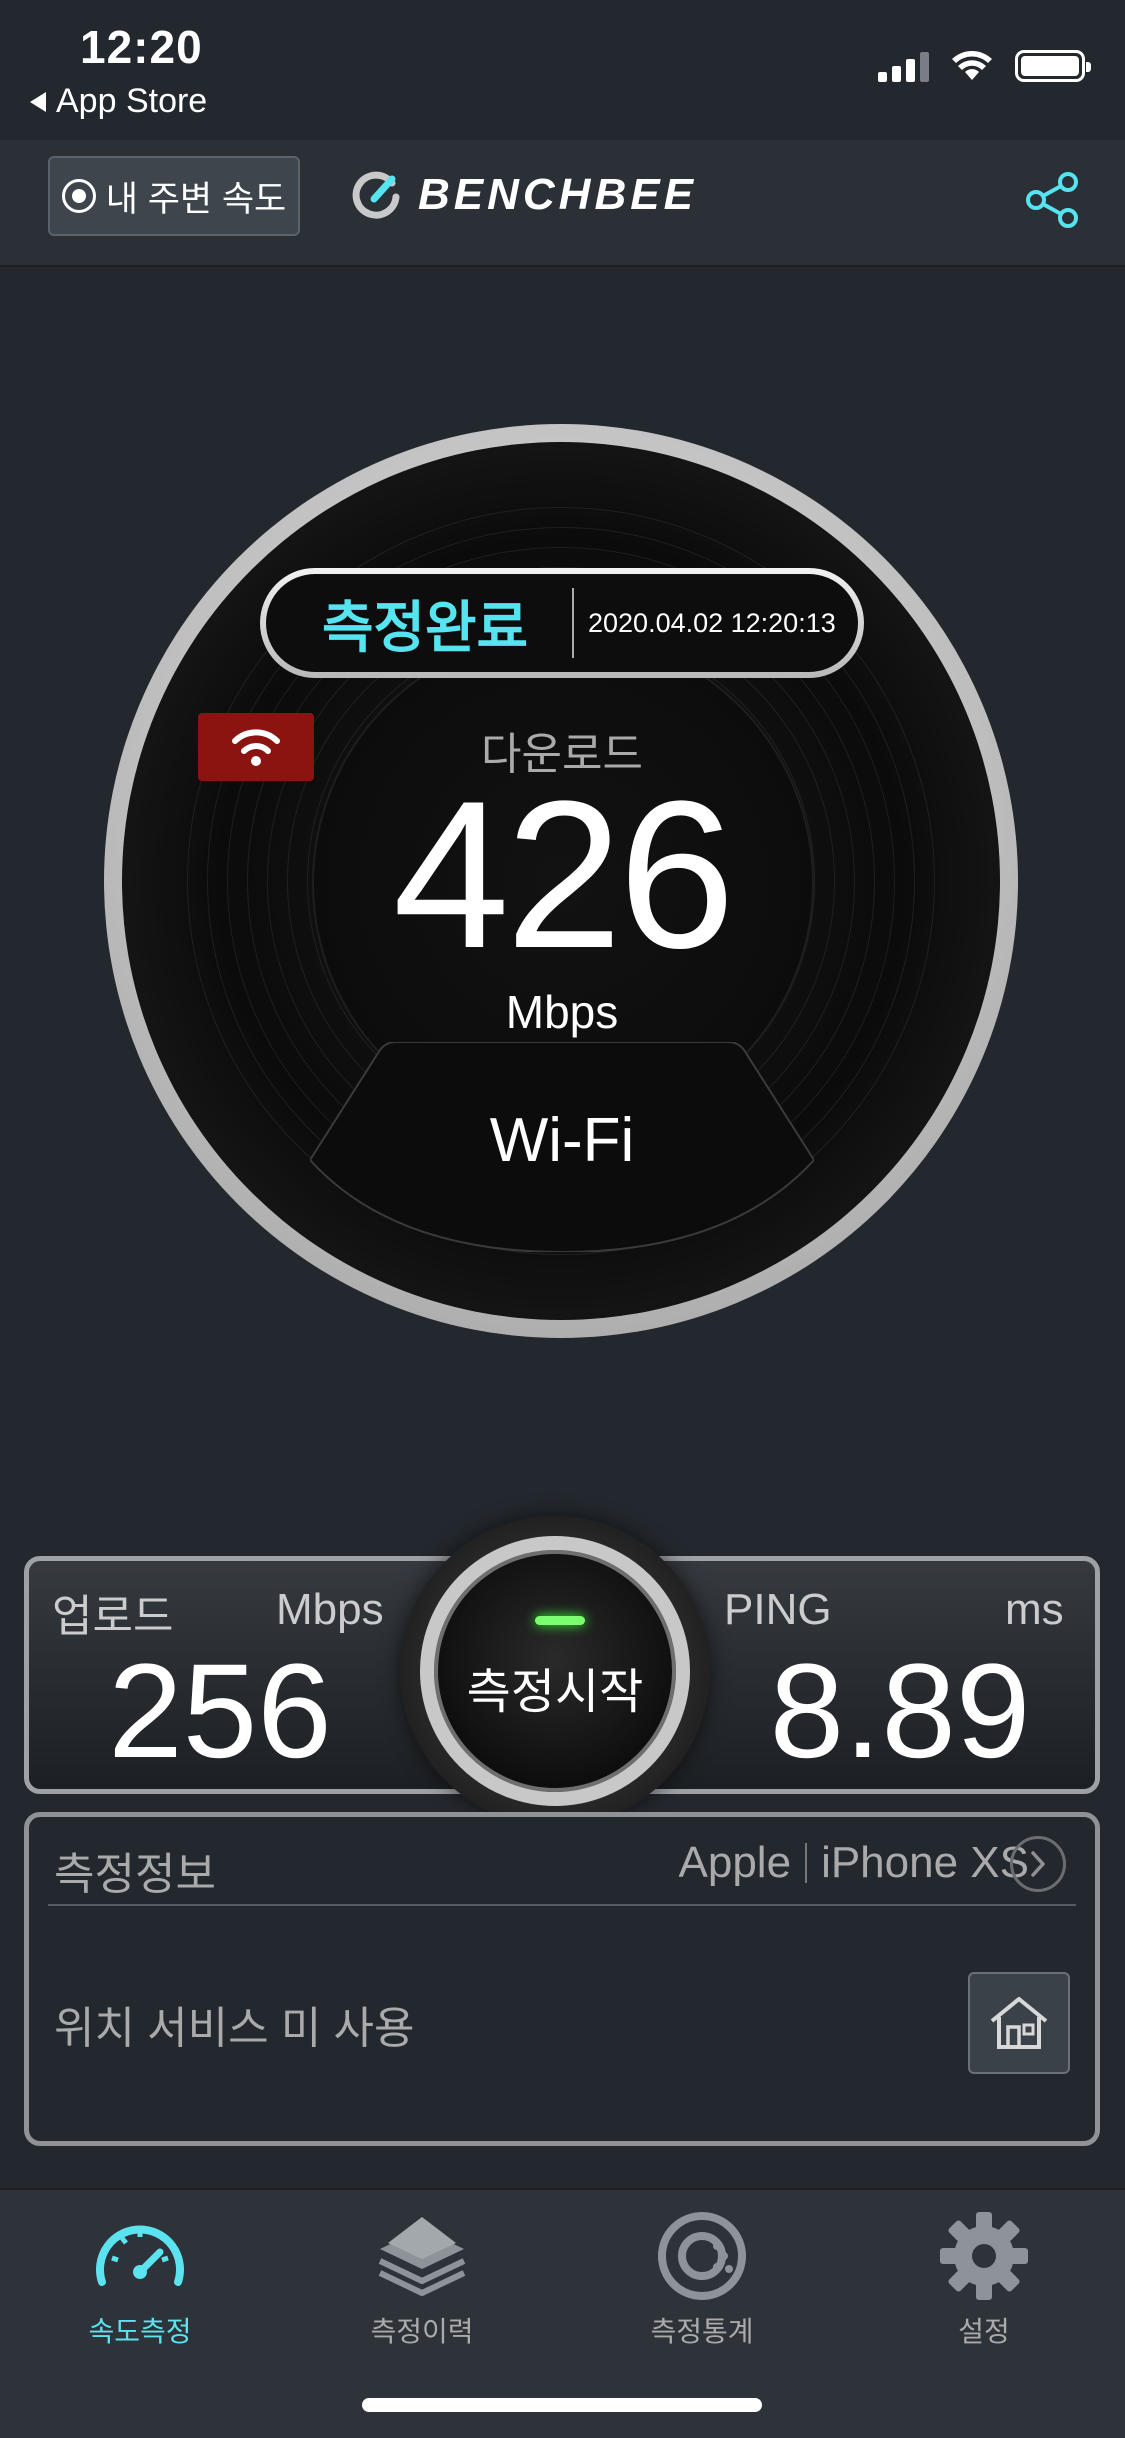 This screenshot has height=2438, width=1125. I want to click on location-service-status: 위치 서비스 미 사용, so click(234, 2028).